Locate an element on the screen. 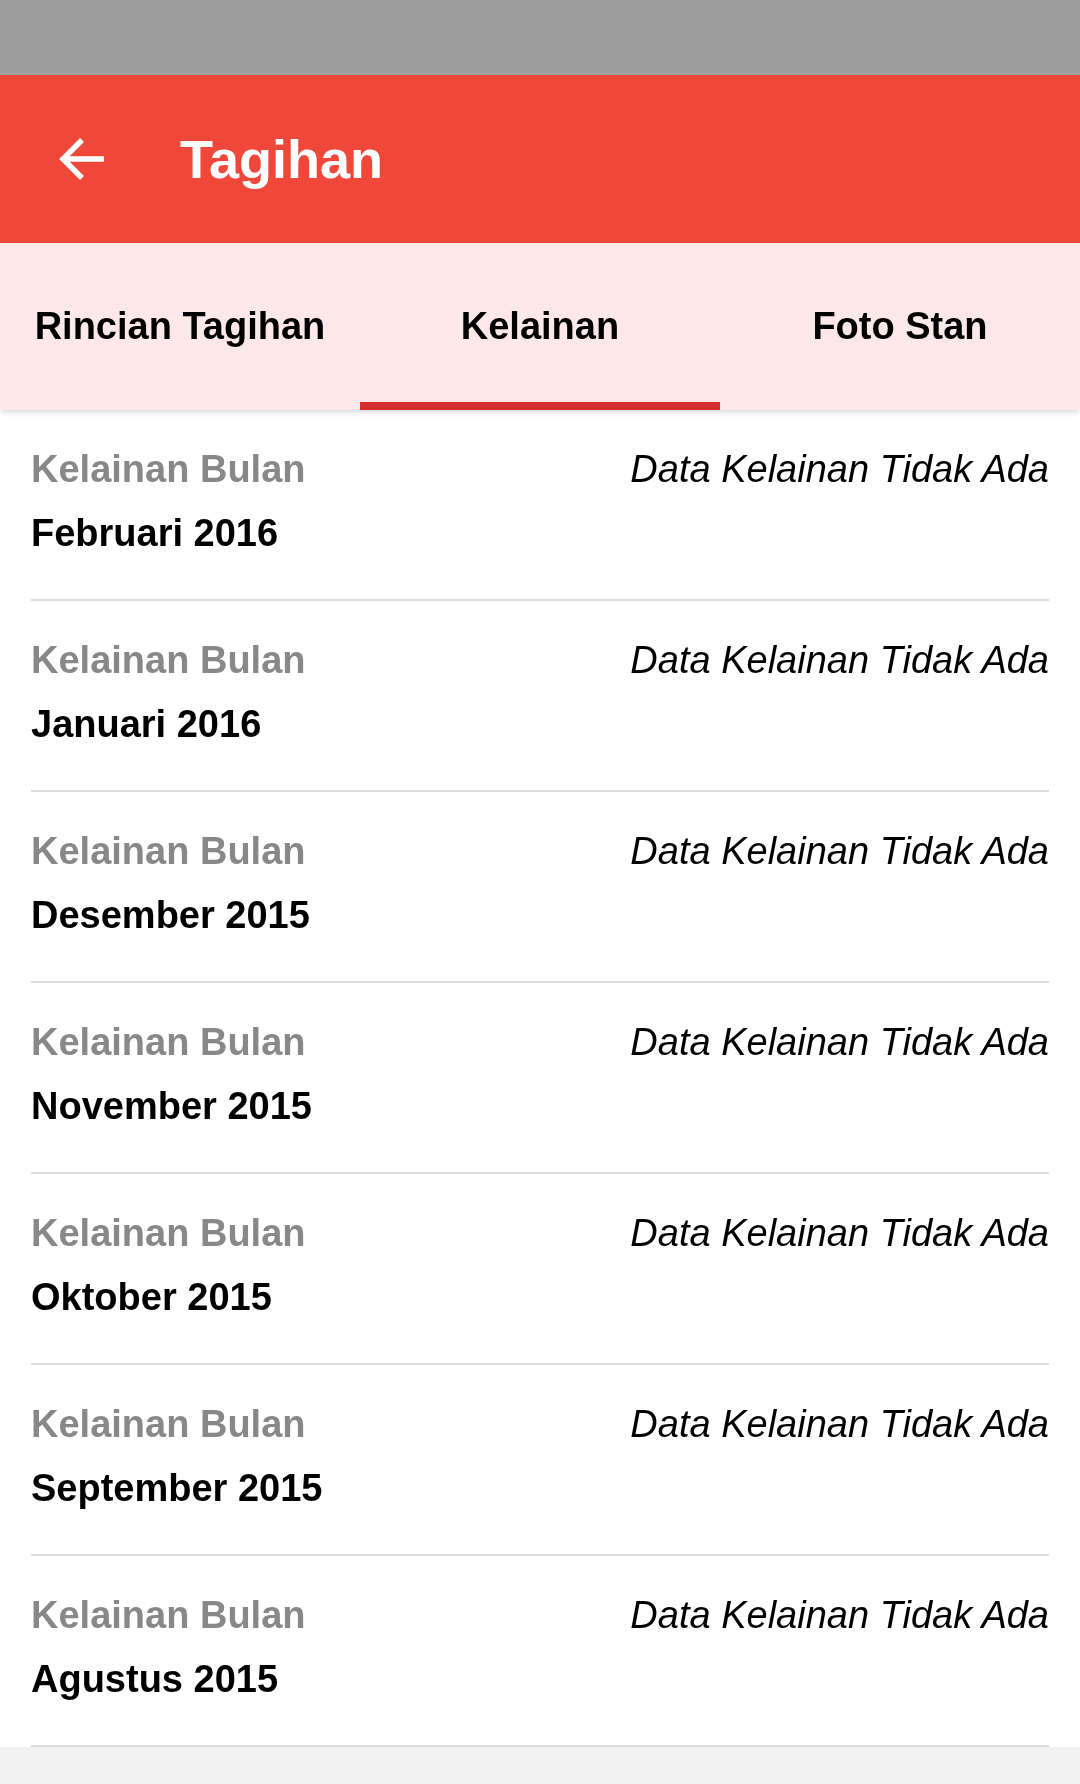 This screenshot has height=1784, width=1080. screen-title: Tagihan is located at coordinates (281, 159).